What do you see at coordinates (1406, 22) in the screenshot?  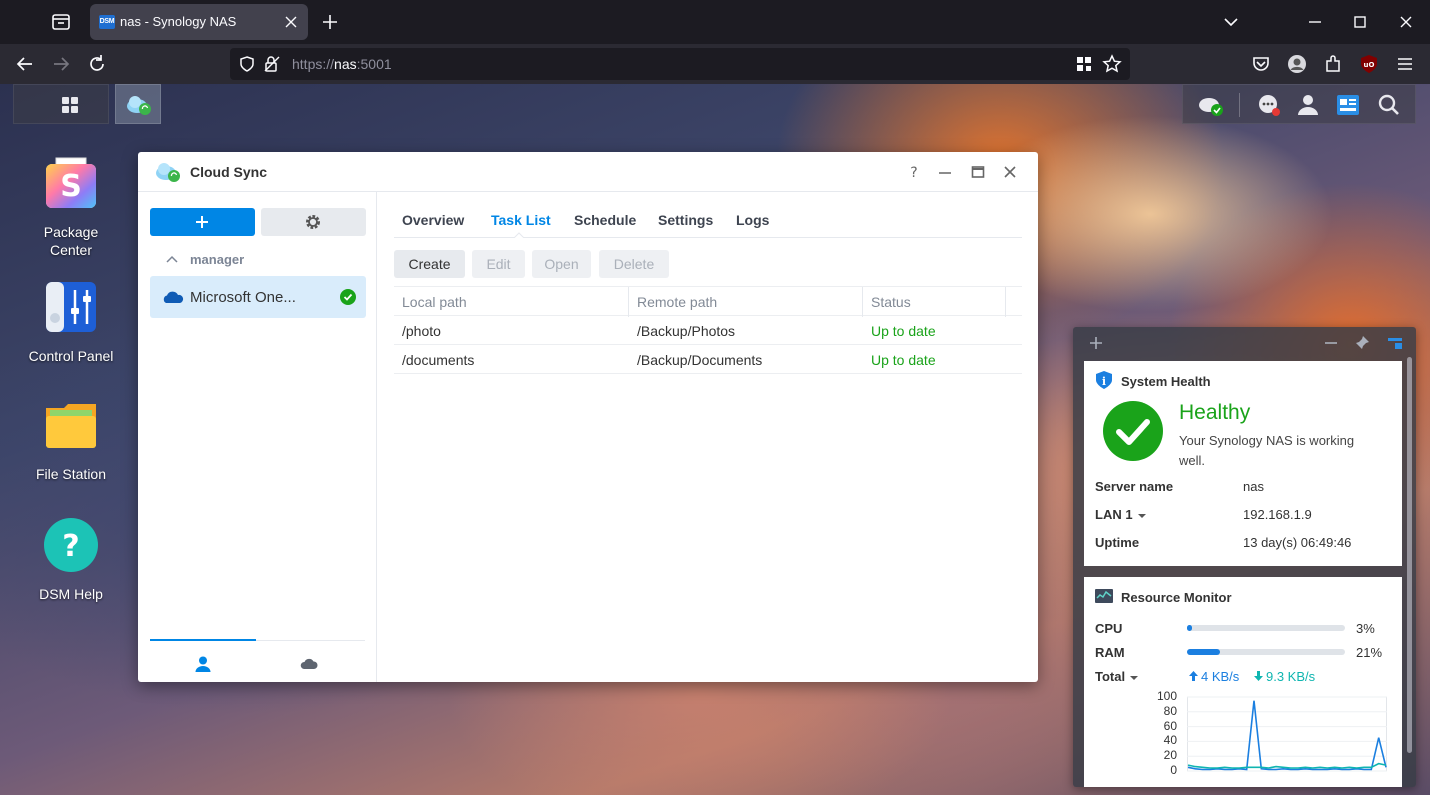 I see `close-window-icon` at bounding box center [1406, 22].